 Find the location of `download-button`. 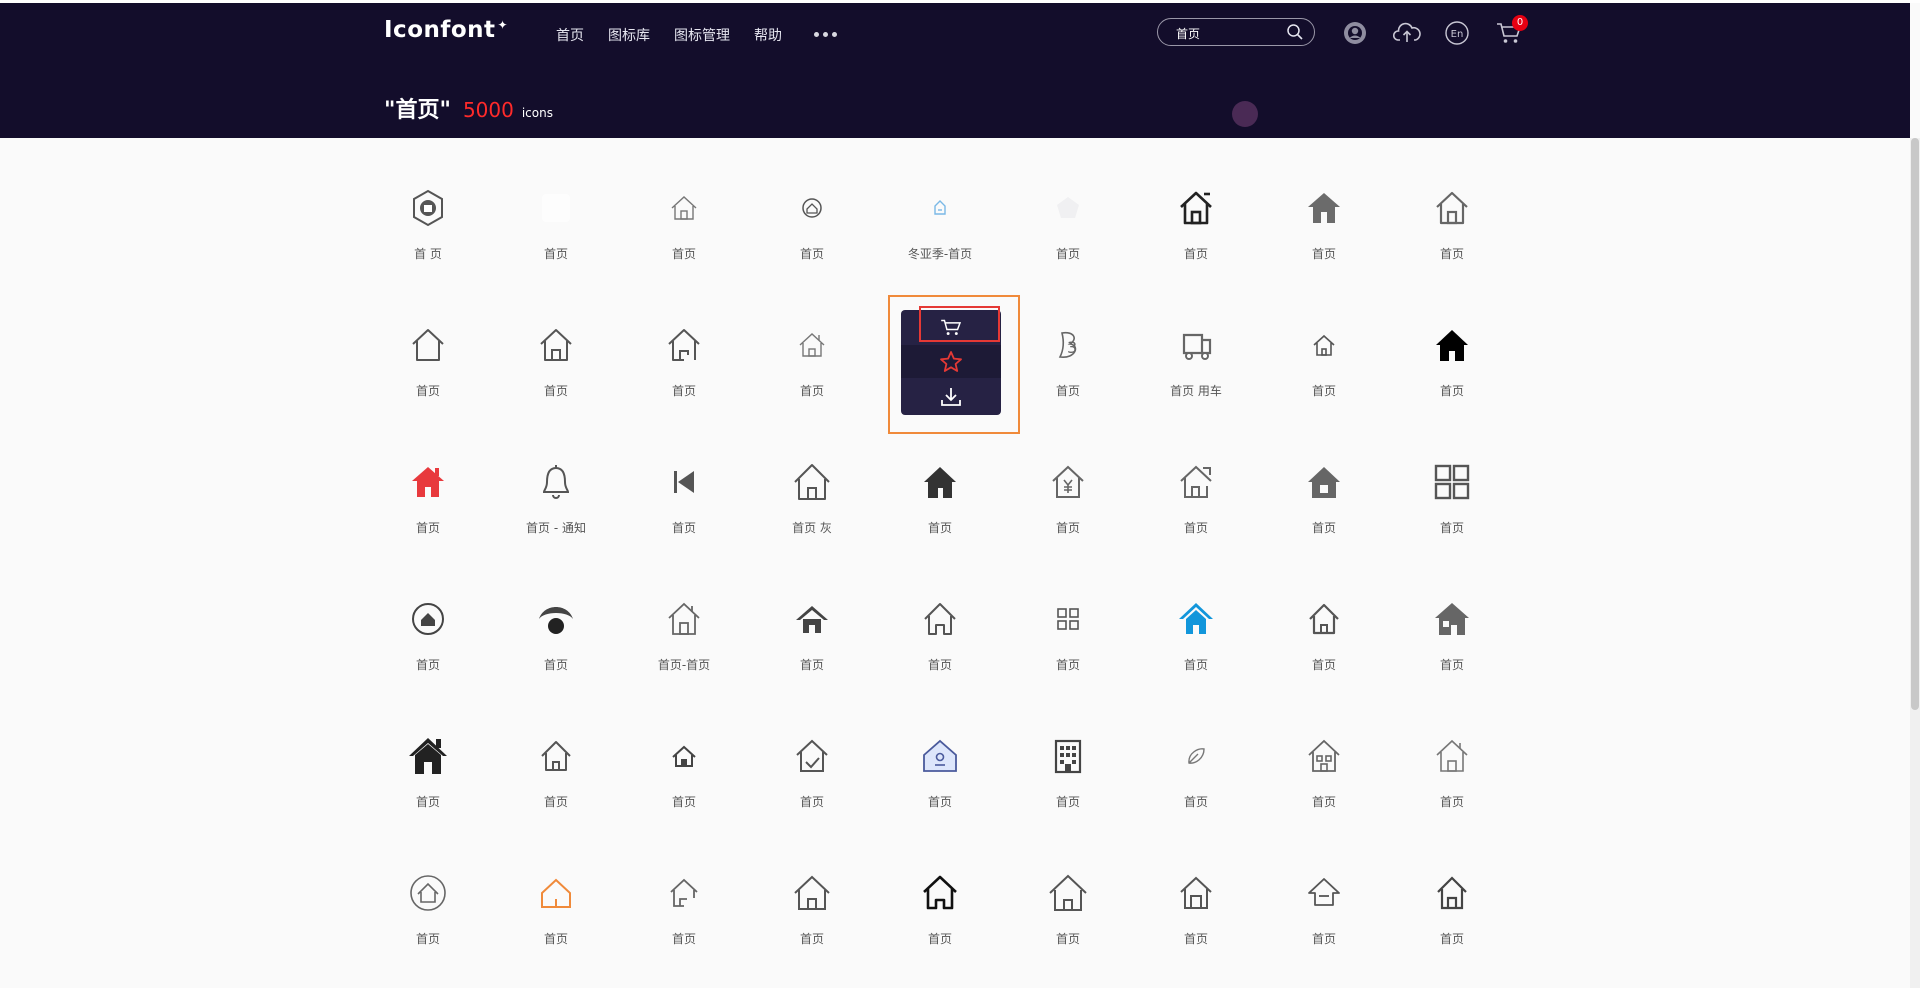

download-button is located at coordinates (951, 396).